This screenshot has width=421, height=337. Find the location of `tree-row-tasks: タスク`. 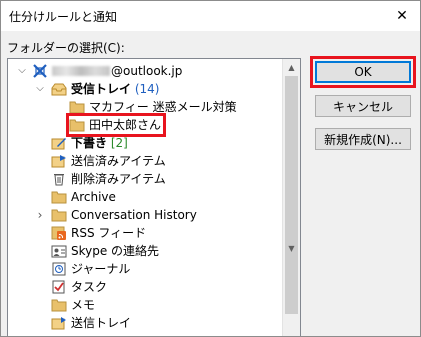

tree-row-tasks: タスク is located at coordinates (145, 287).